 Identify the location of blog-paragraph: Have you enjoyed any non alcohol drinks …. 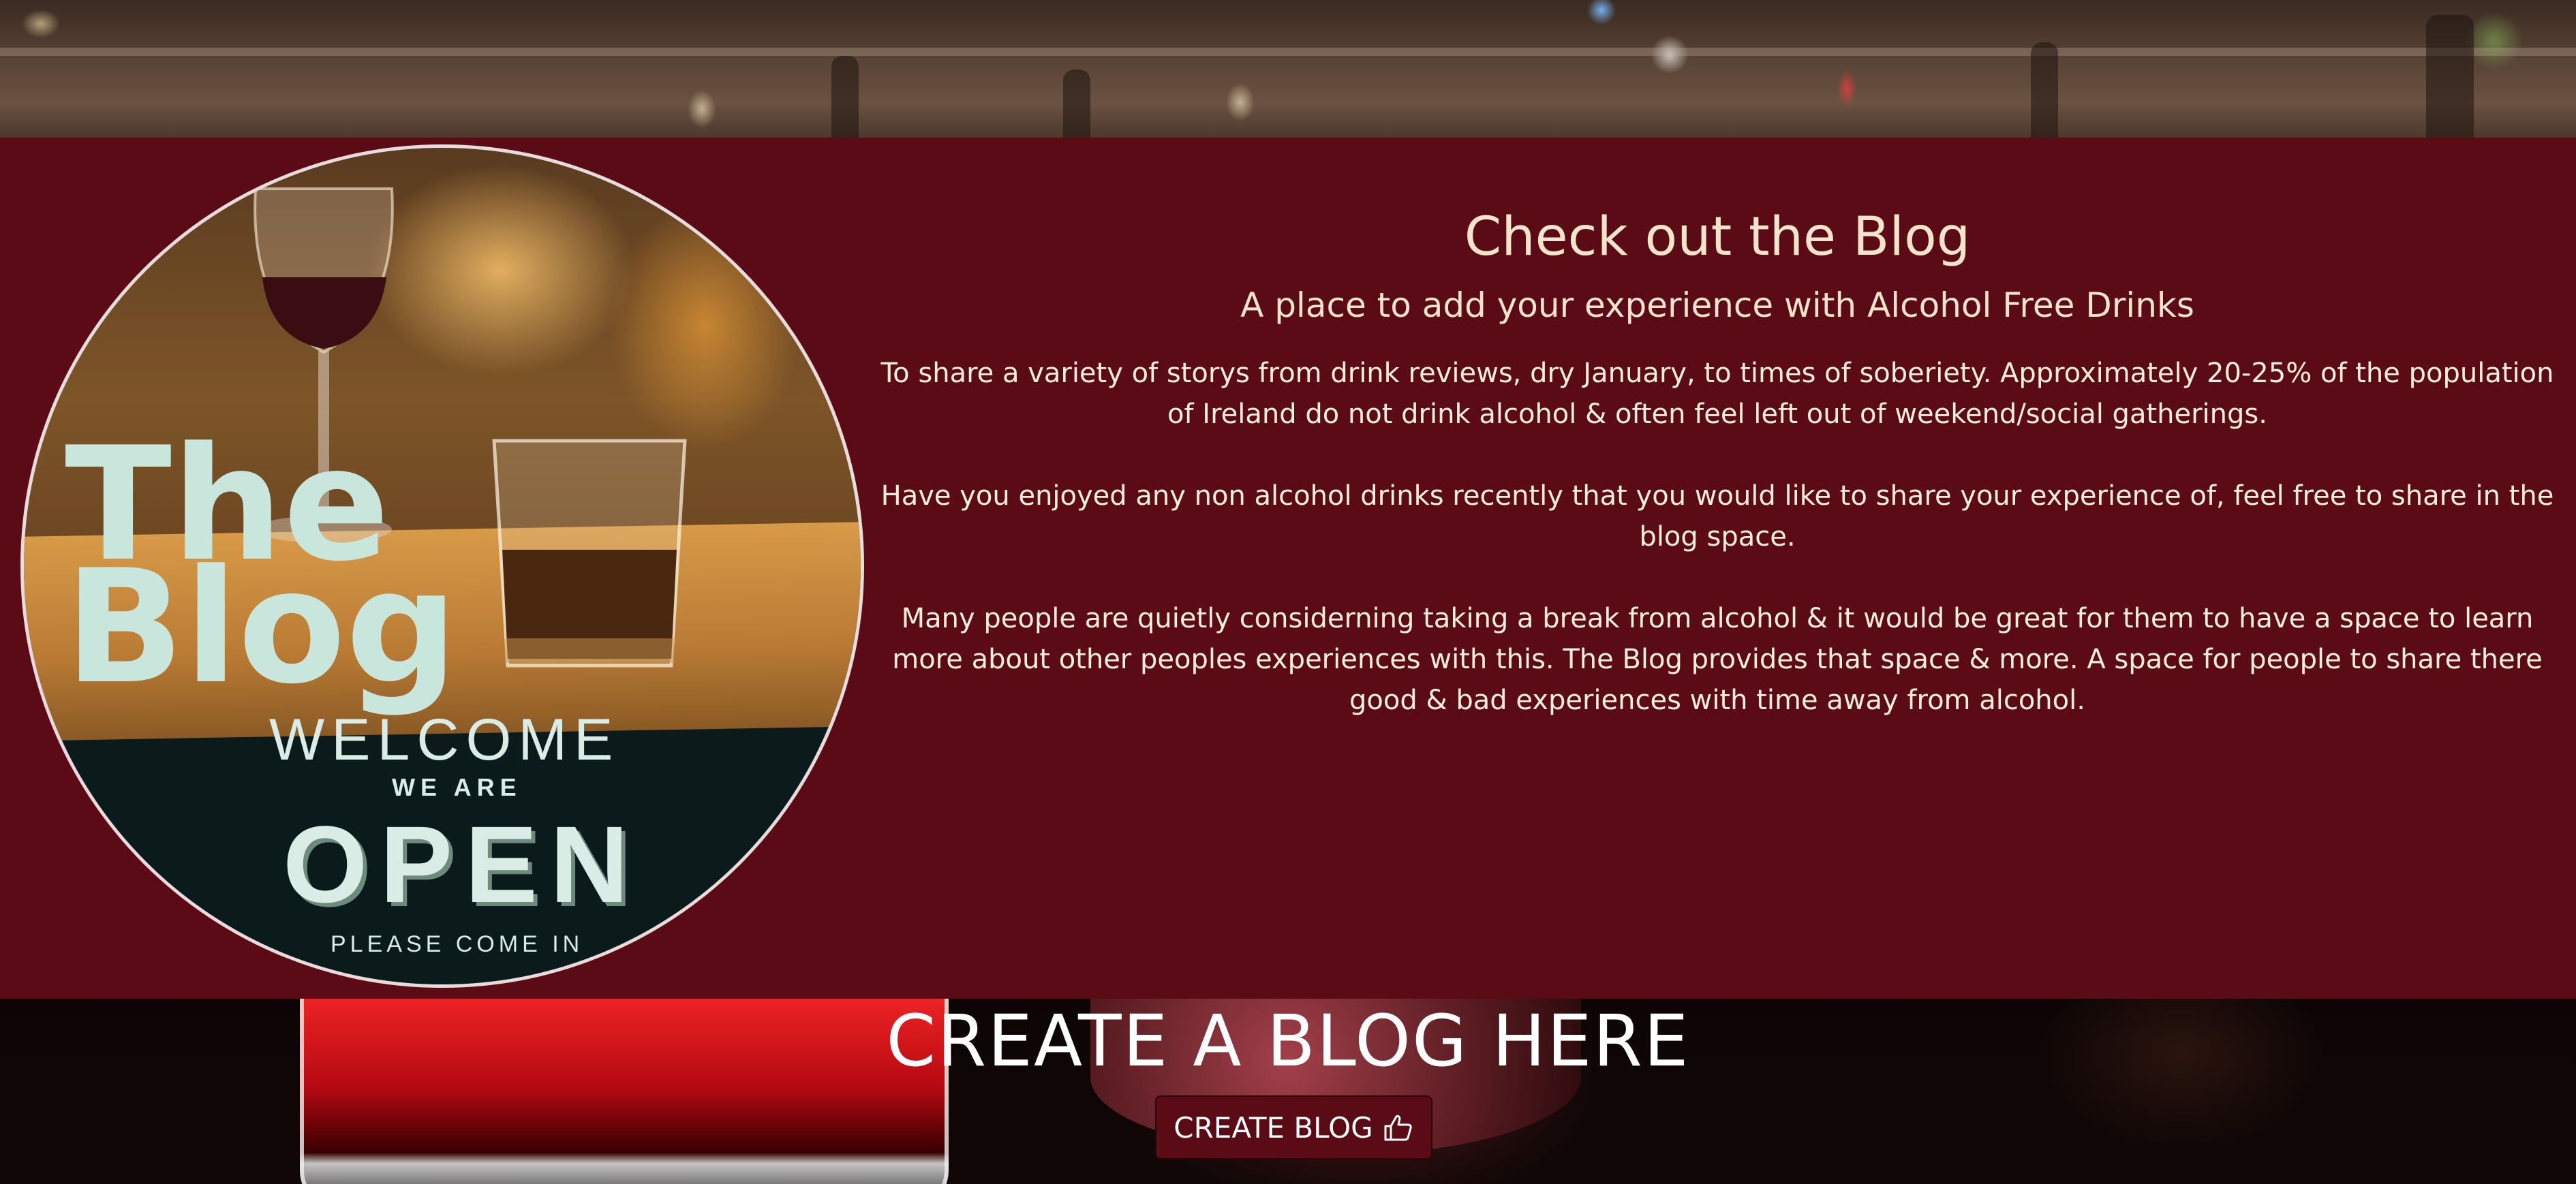
(1717, 516).